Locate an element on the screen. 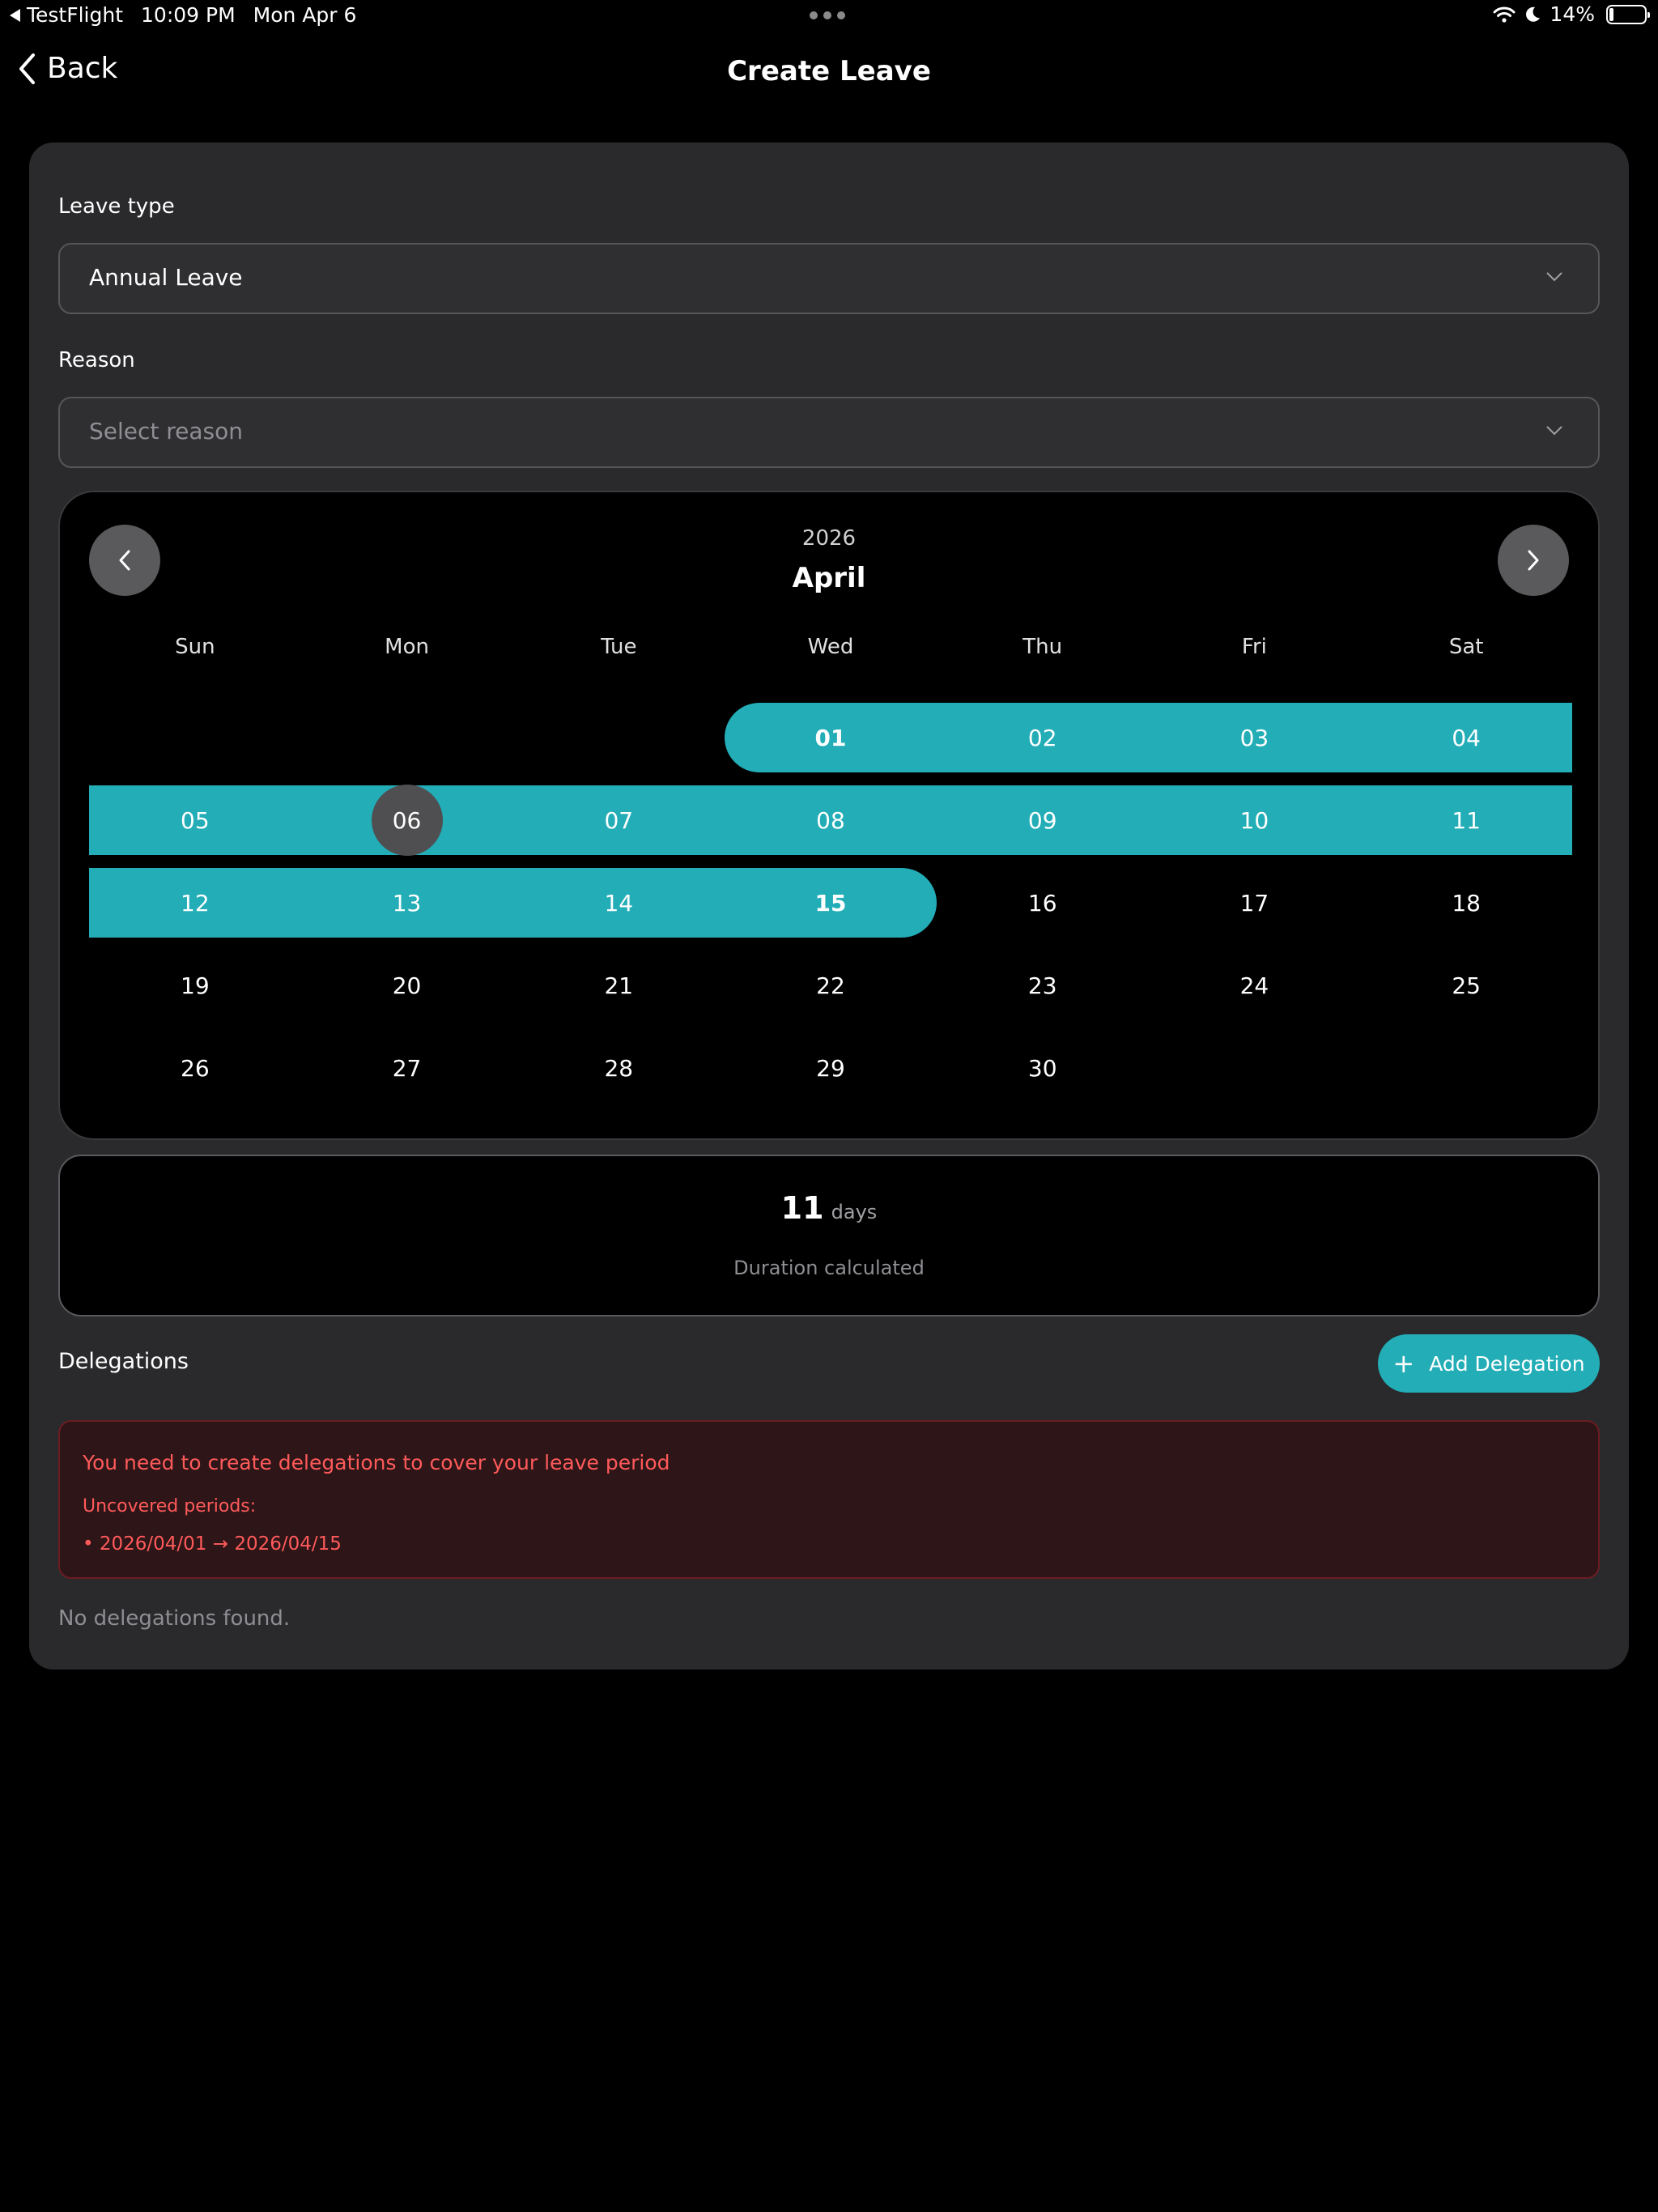 The image size is (1658, 2212). calendar-day-11: 11 is located at coordinates (1466, 820).